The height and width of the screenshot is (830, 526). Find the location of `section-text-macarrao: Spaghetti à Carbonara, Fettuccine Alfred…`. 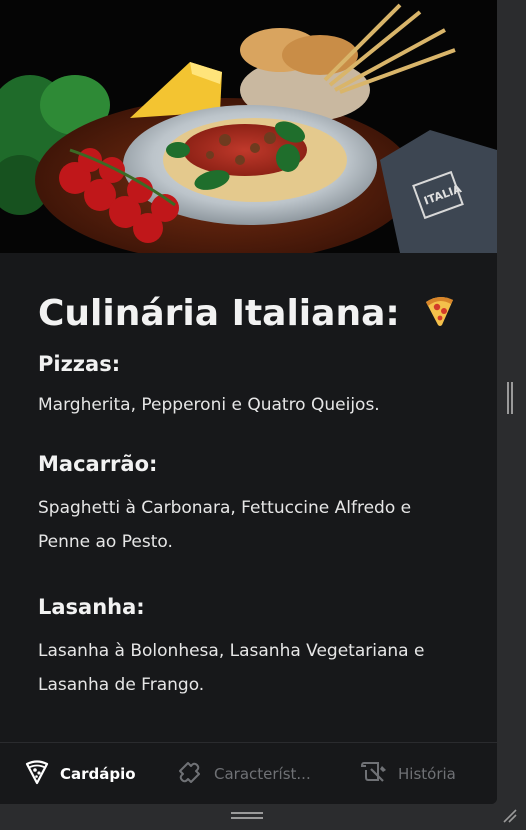

section-text-macarrao: Spaghetti à Carbonara, Fettuccine Alfred… is located at coordinates (252, 525).